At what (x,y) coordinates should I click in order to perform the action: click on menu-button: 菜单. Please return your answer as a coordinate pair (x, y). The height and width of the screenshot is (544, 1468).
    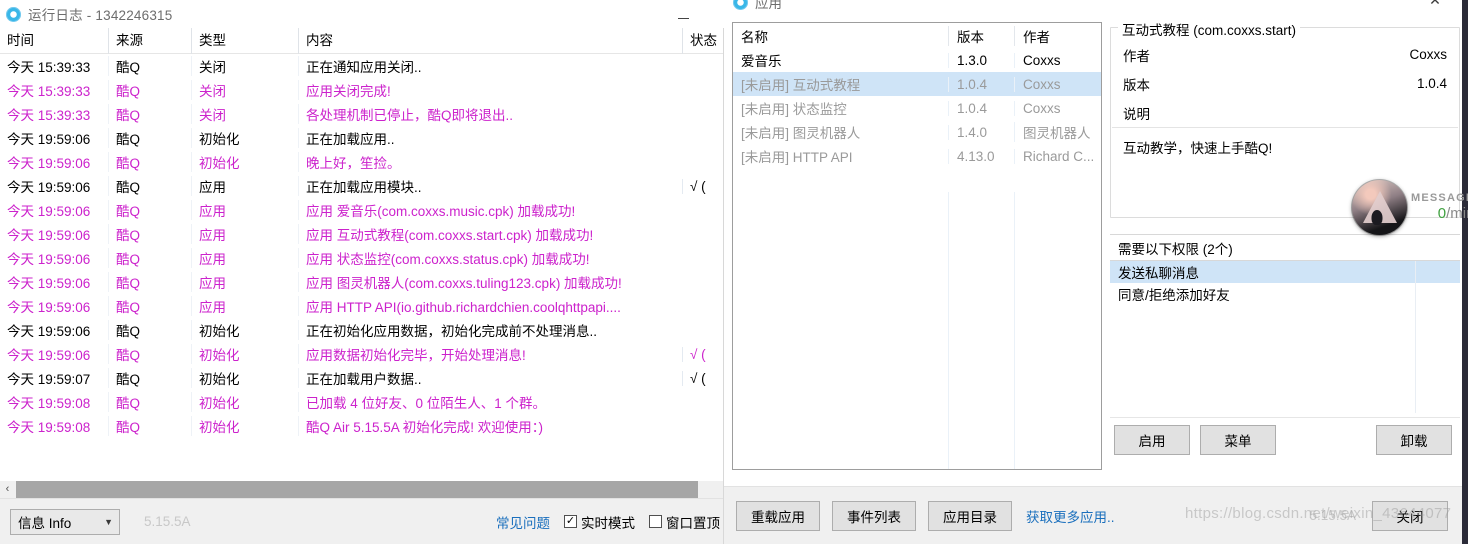
    Looking at the image, I should click on (1238, 439).